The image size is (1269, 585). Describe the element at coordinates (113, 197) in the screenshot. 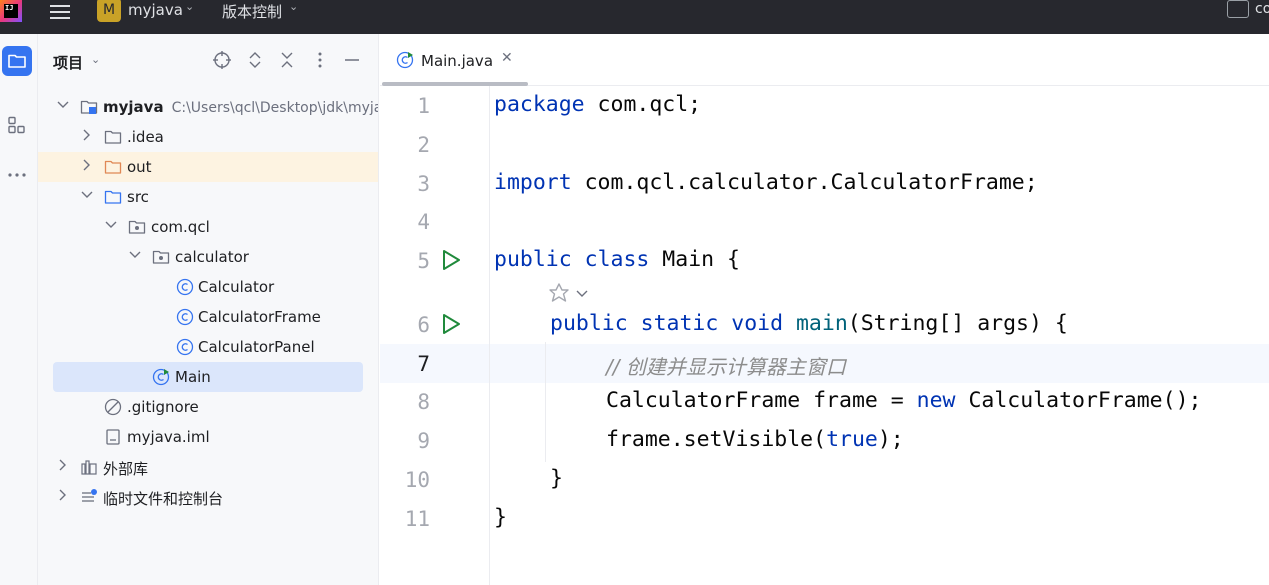

I see `source-folder-icon` at that location.